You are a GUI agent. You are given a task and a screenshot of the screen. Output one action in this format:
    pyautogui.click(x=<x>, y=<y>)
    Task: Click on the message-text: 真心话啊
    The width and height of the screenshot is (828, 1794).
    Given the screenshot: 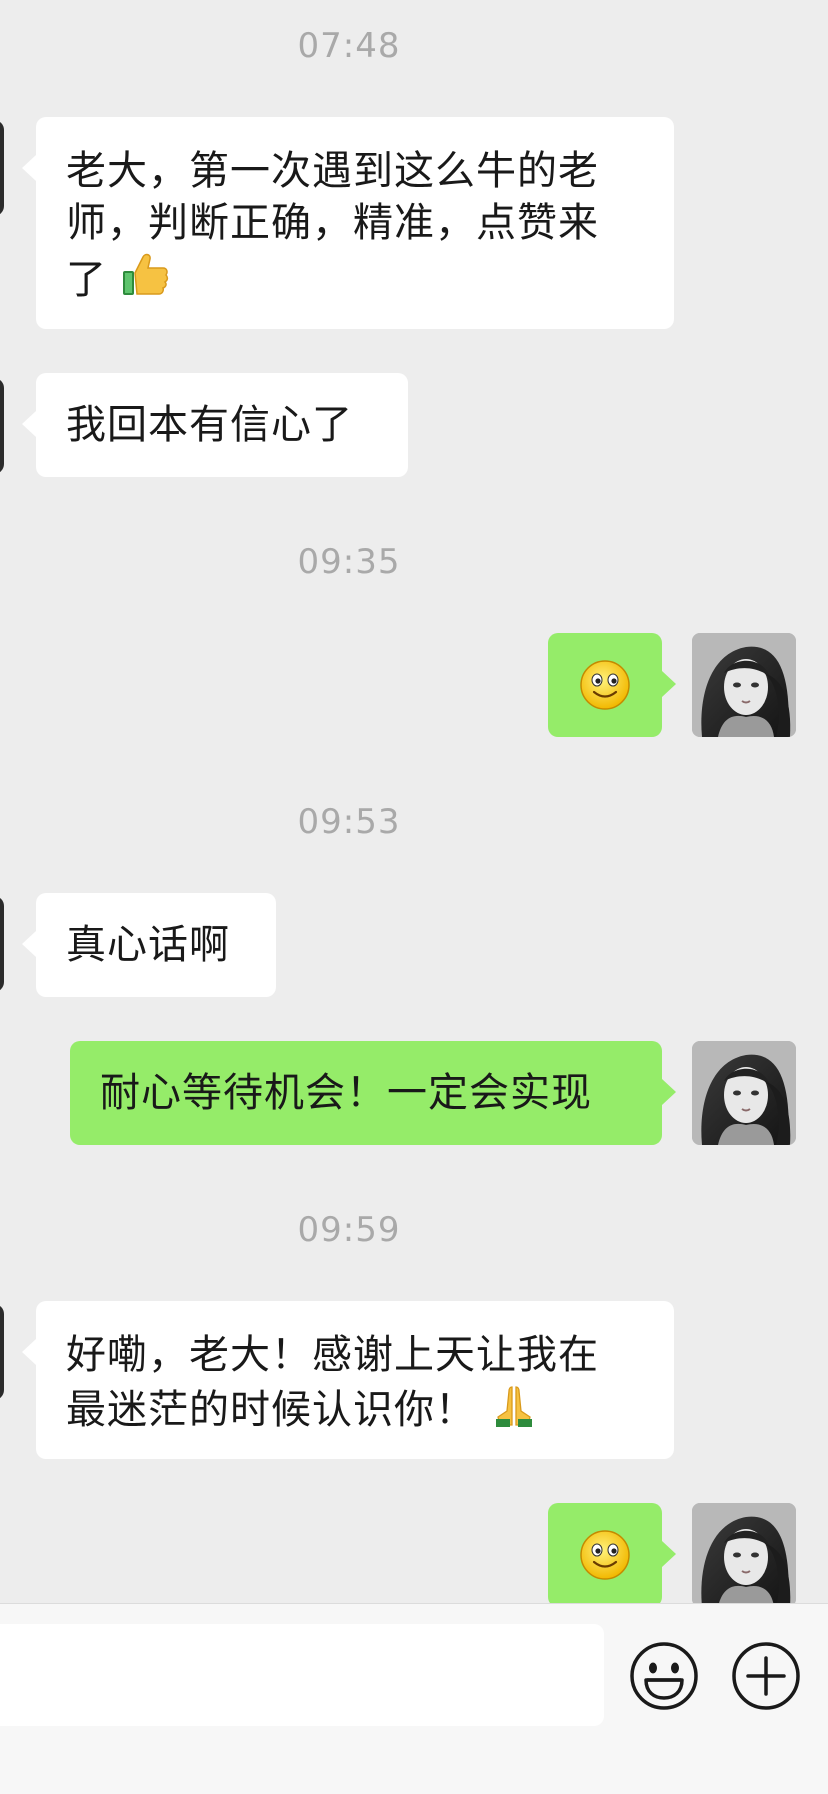 What is the action you would take?
    pyautogui.click(x=148, y=945)
    